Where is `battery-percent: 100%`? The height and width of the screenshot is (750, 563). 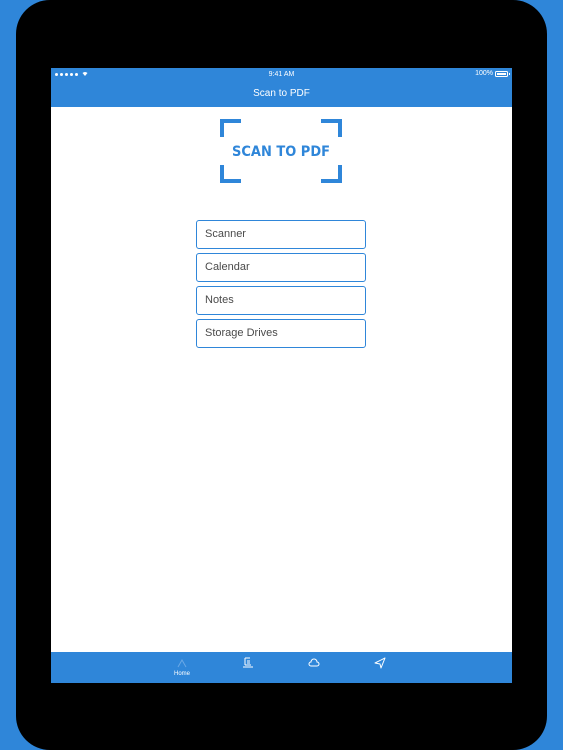
battery-percent: 100% is located at coordinates (484, 73).